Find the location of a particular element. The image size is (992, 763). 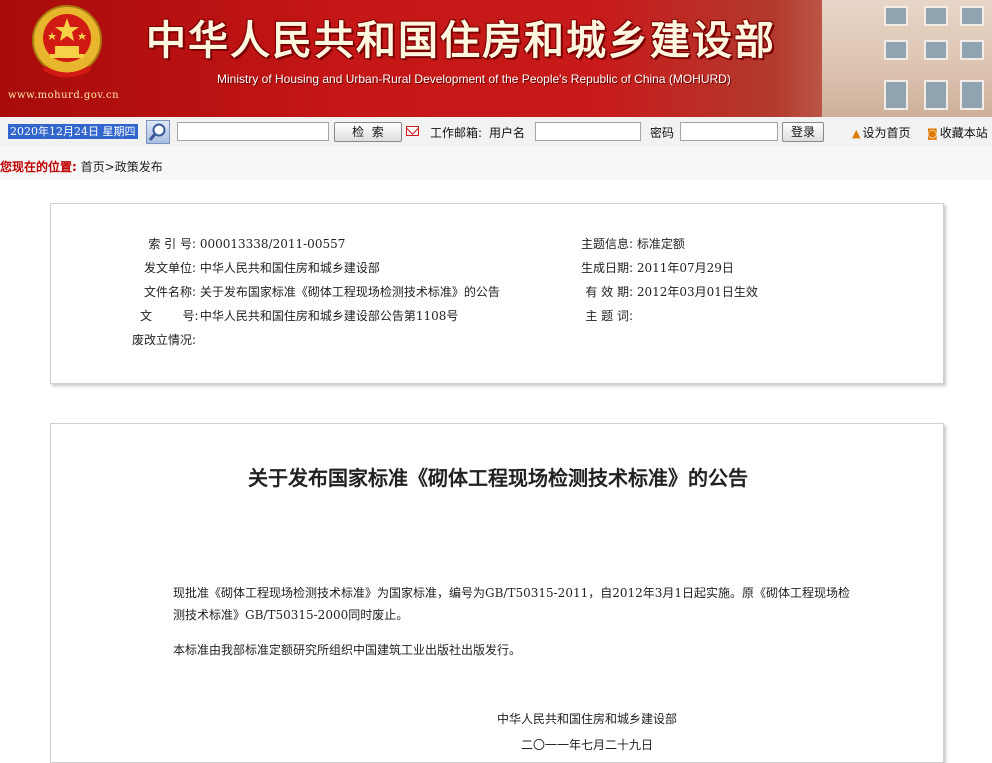

meta-index-row: 索 引 号: 000013338/2011-00557 is located at coordinates (242, 243).